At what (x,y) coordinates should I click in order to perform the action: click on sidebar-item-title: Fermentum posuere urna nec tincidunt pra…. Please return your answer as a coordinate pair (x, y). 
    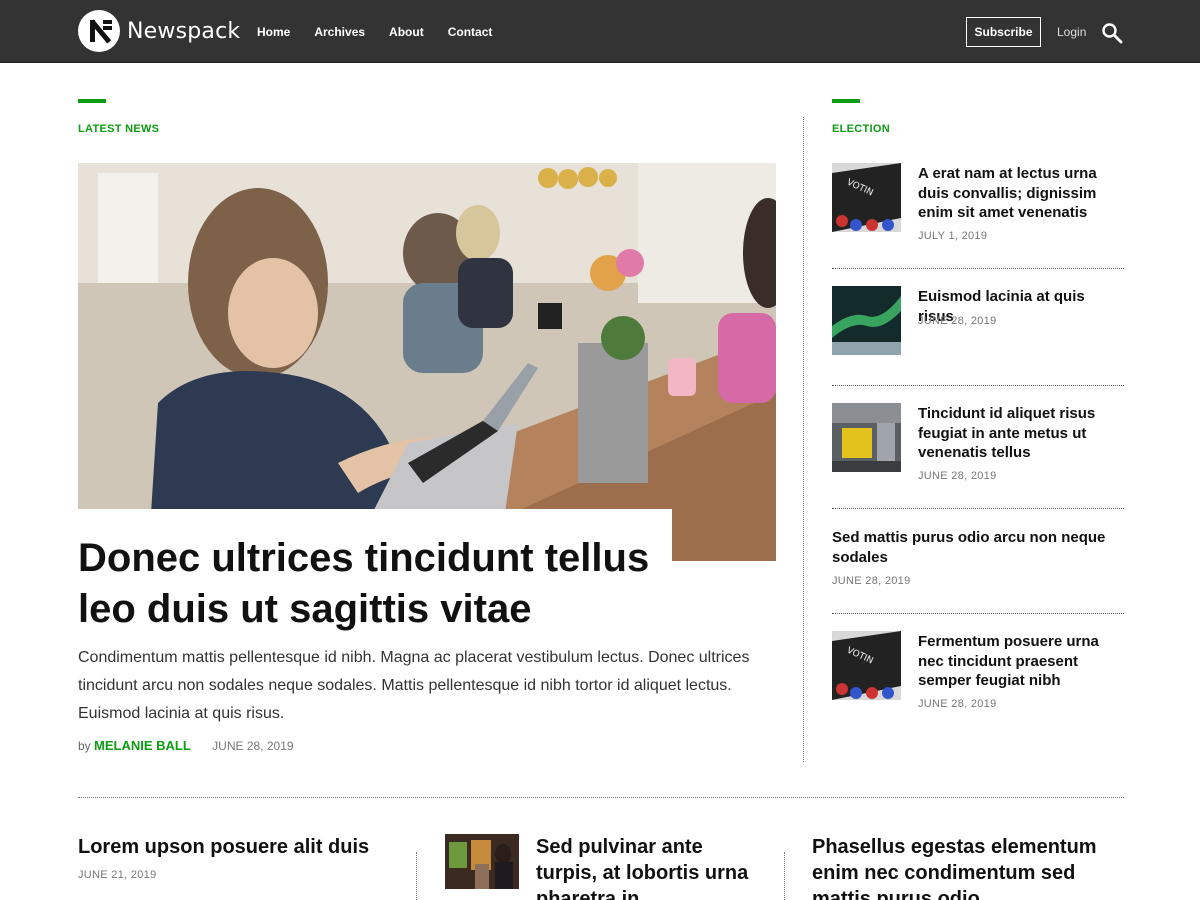
    Looking at the image, I should click on (1021, 661).